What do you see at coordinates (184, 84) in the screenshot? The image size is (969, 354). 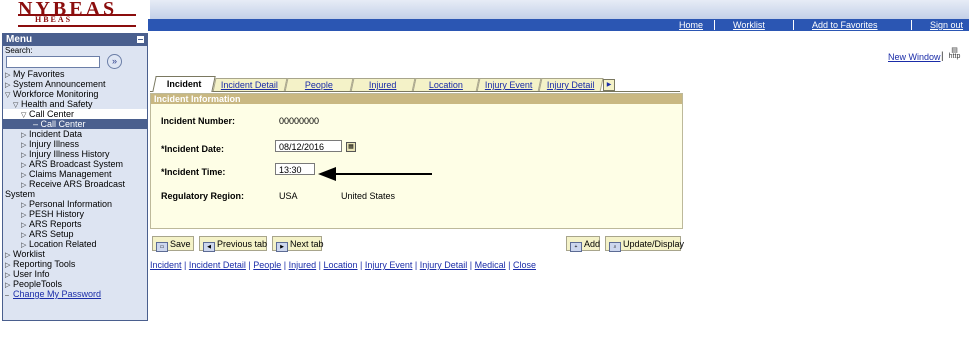 I see `tab-incident: Incident` at bounding box center [184, 84].